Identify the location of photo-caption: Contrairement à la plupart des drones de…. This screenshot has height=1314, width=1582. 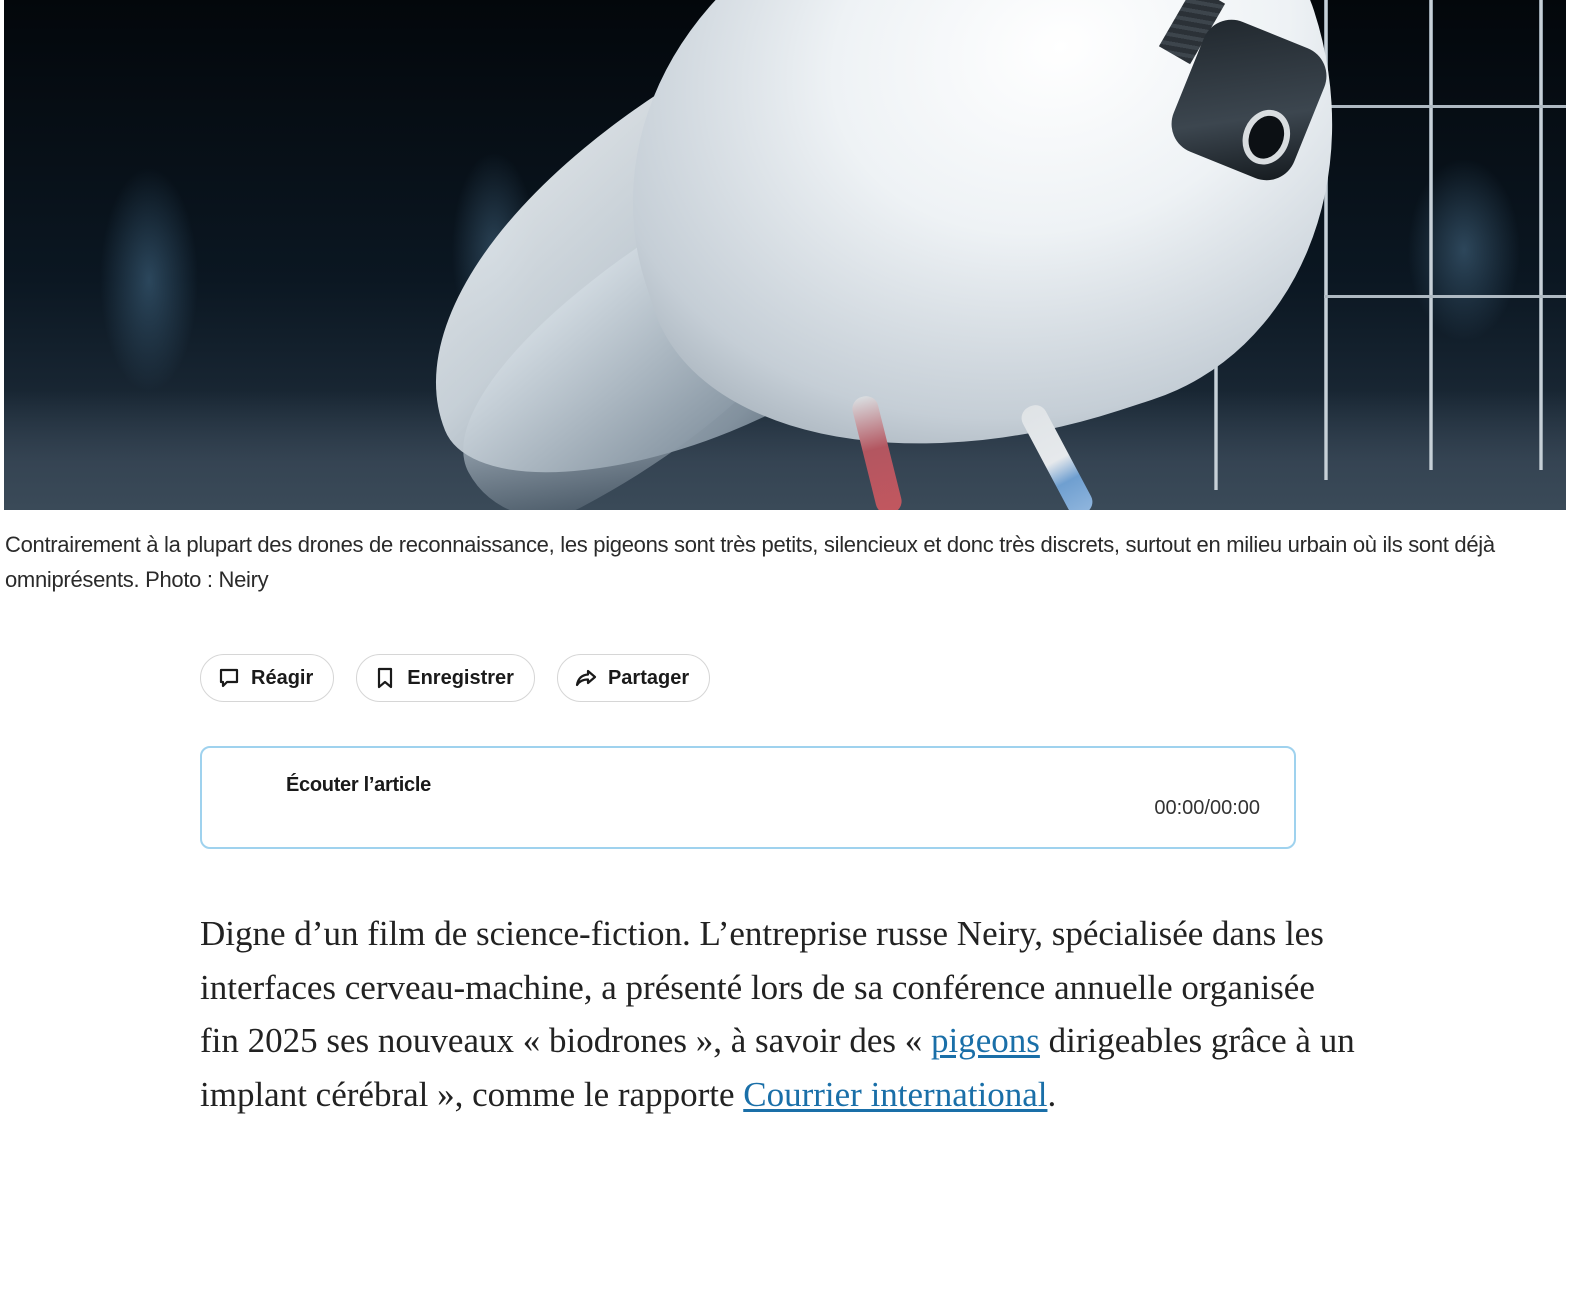
(750, 562).